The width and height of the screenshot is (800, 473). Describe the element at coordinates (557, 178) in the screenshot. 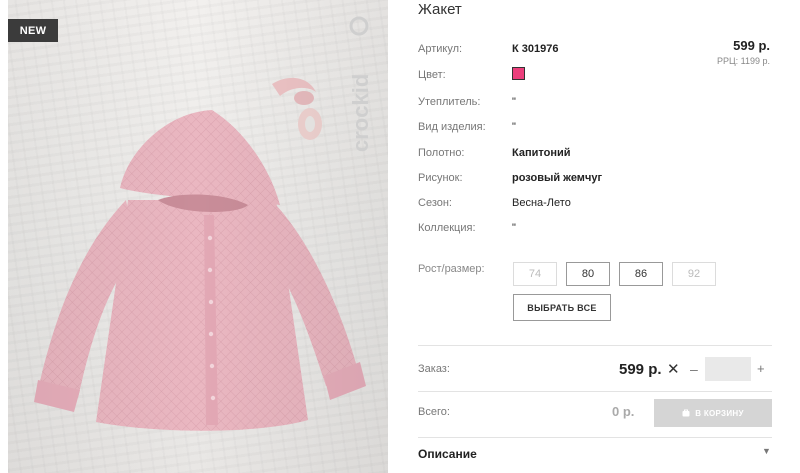

I see `attribute-value: розовый жемчуг` at that location.